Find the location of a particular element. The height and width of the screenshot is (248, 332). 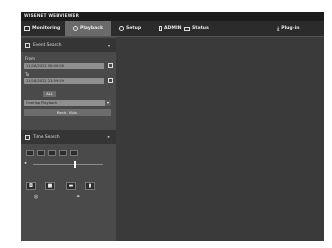

status-label: Status is located at coordinates (200, 28).